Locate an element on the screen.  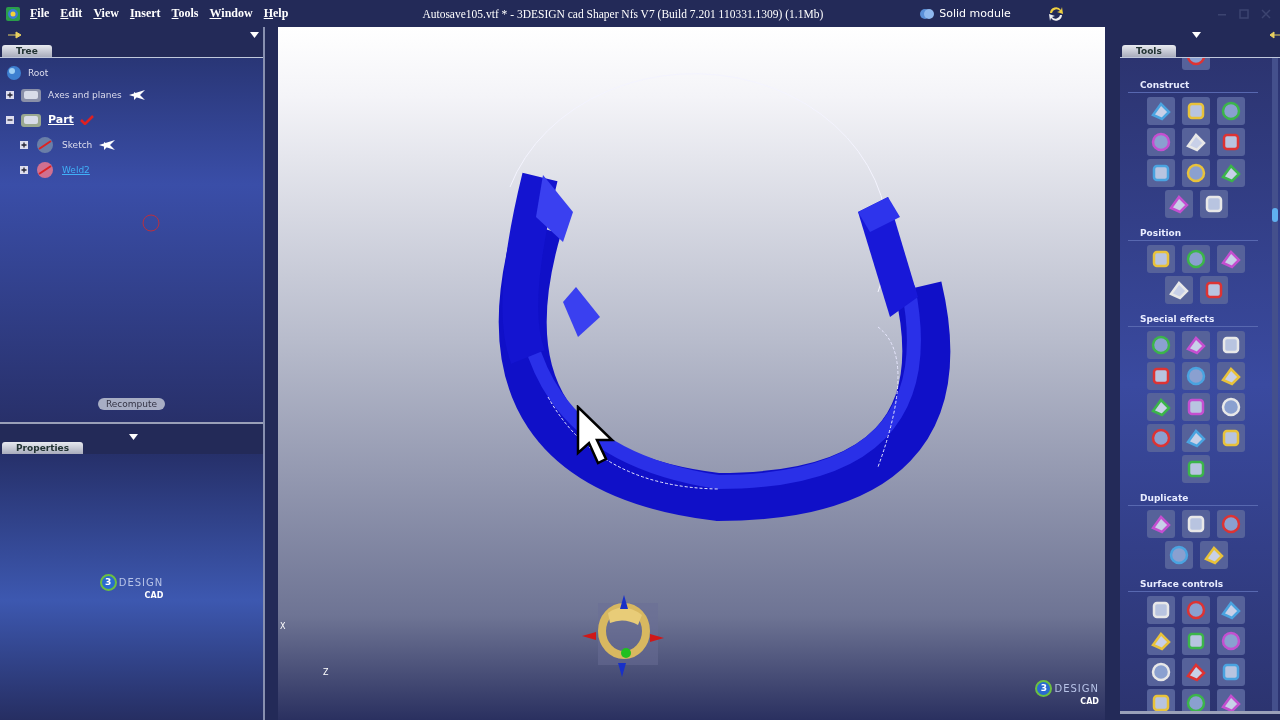
refresh-icon is located at coordinates (1055, 13).